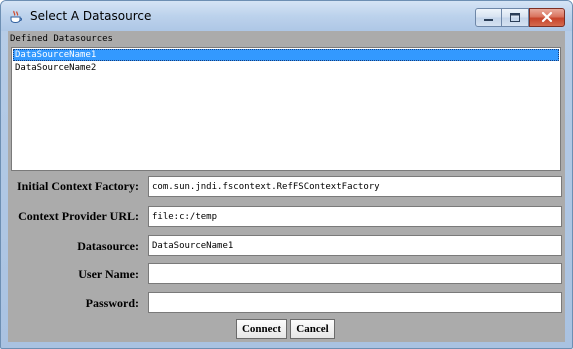  Describe the element at coordinates (355, 186) in the screenshot. I see `initial-context-factory-input` at that location.